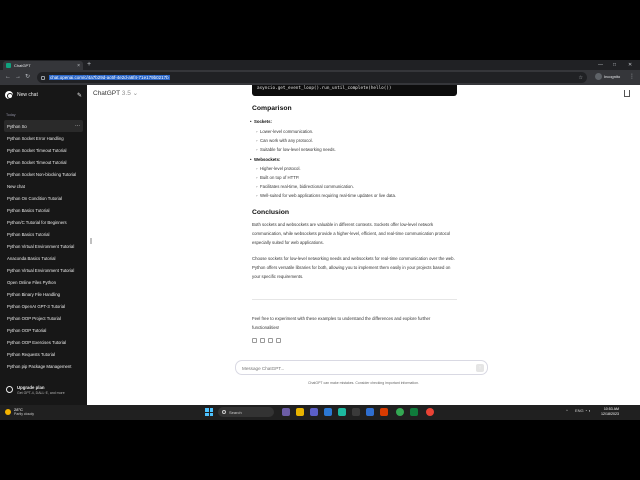 Image resolution: width=640 pixels, height=480 pixels. What do you see at coordinates (278, 340) in the screenshot?
I see `regenerate-icon` at bounding box center [278, 340].